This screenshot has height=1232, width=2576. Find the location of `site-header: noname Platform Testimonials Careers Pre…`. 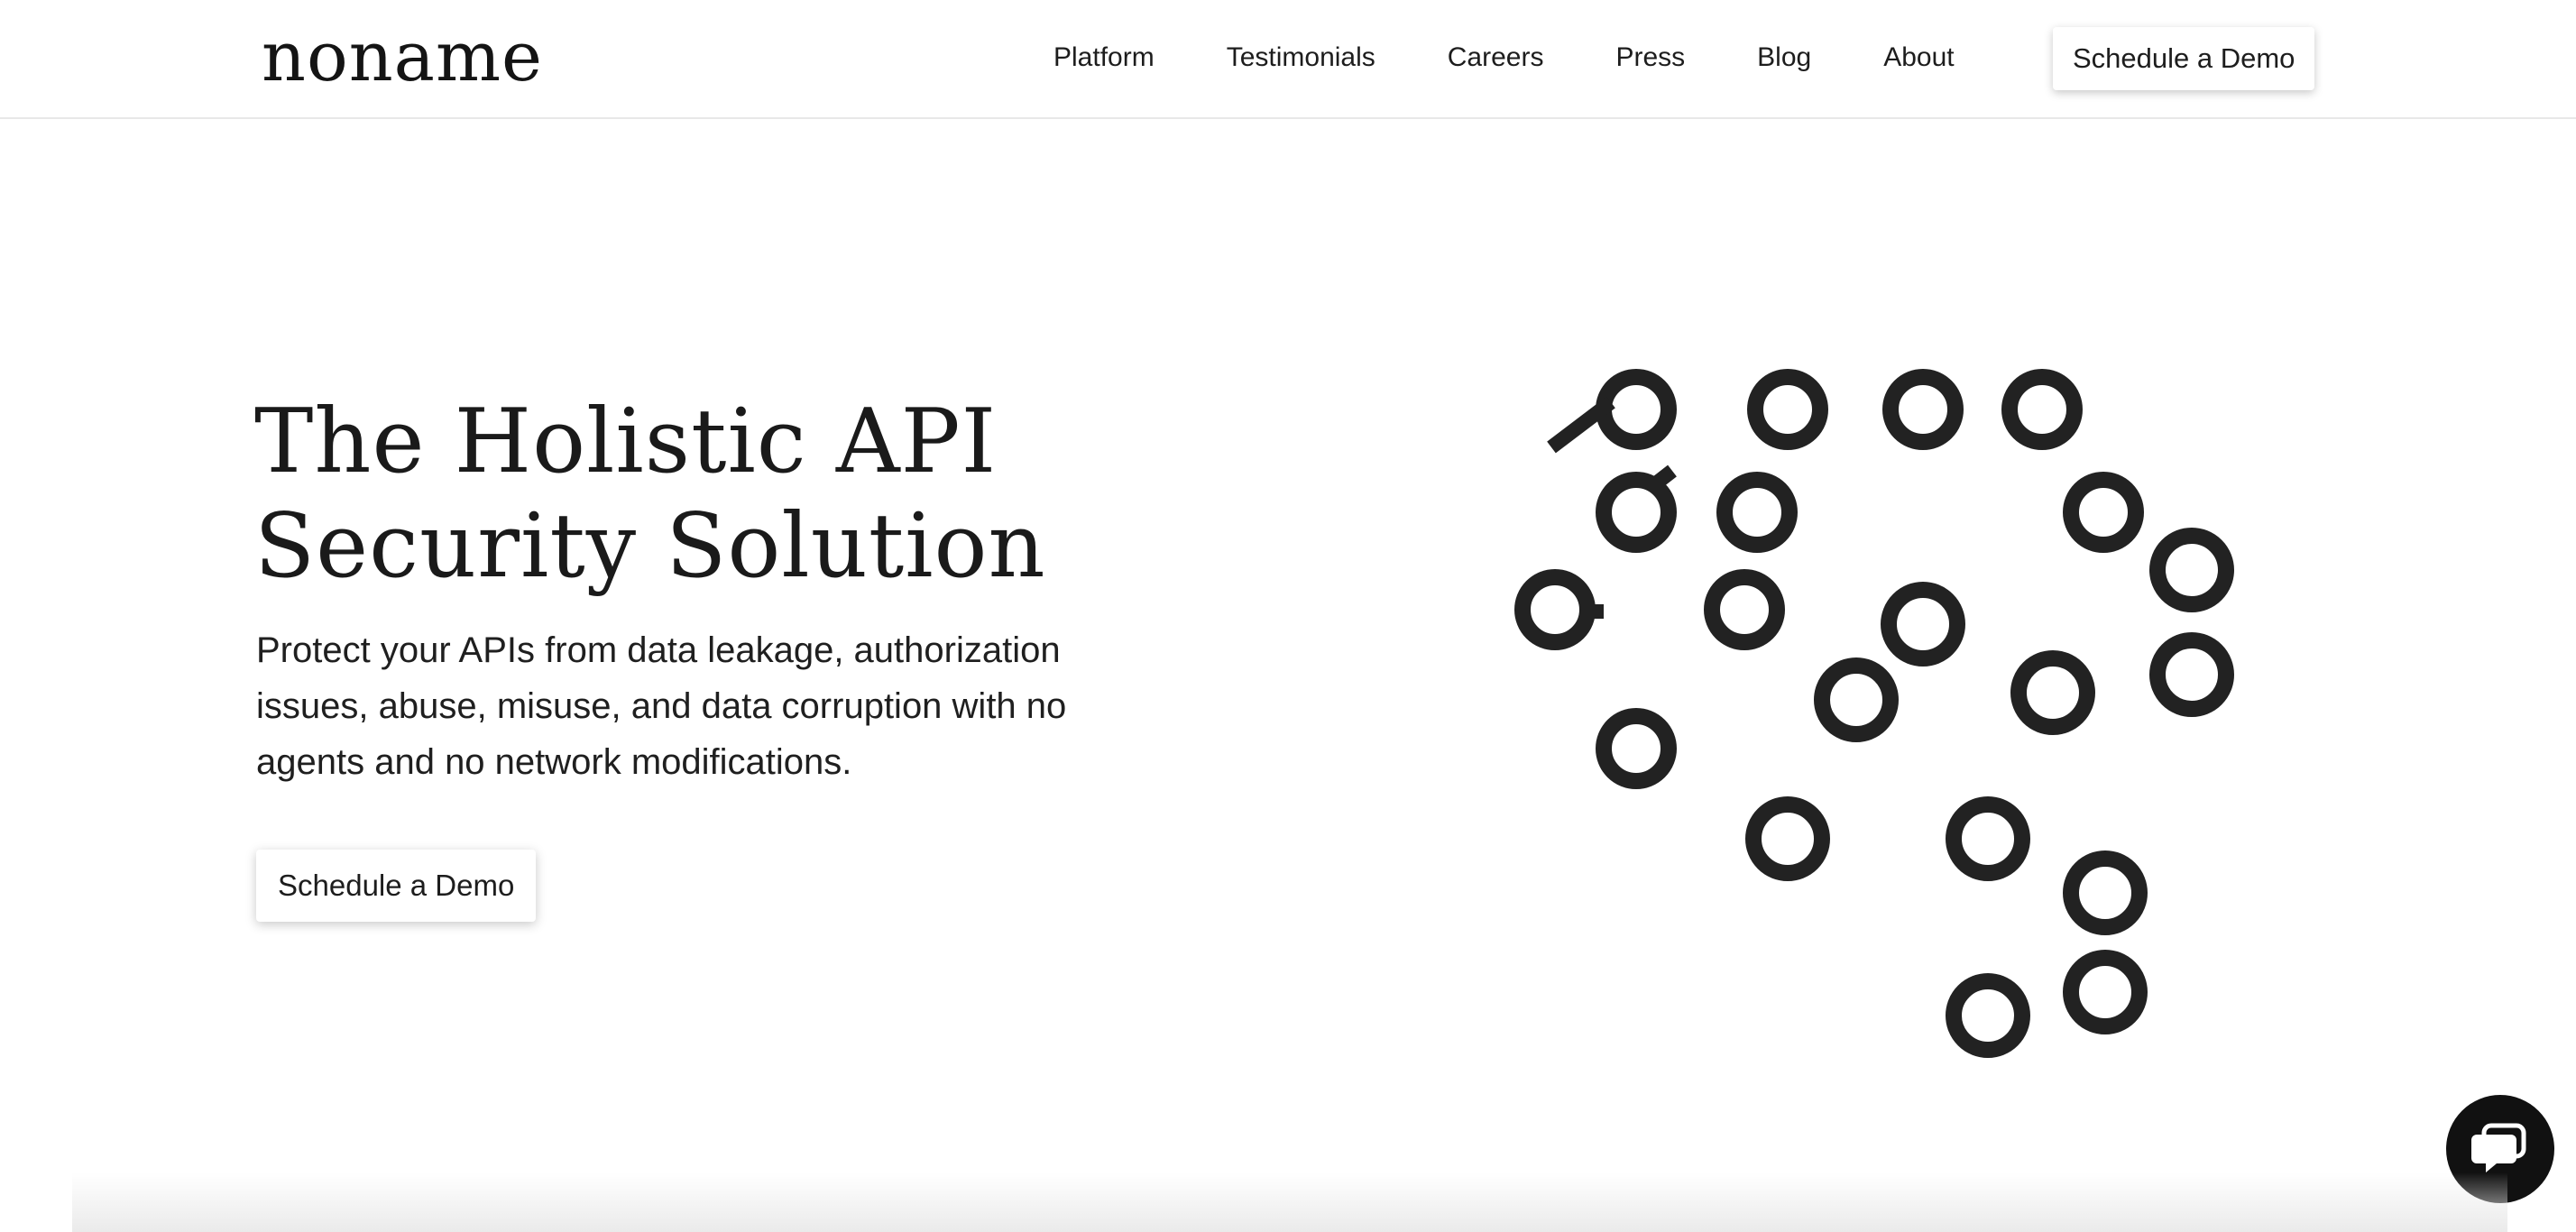

site-header: noname Platform Testimonials Careers Pre… is located at coordinates (1288, 60).